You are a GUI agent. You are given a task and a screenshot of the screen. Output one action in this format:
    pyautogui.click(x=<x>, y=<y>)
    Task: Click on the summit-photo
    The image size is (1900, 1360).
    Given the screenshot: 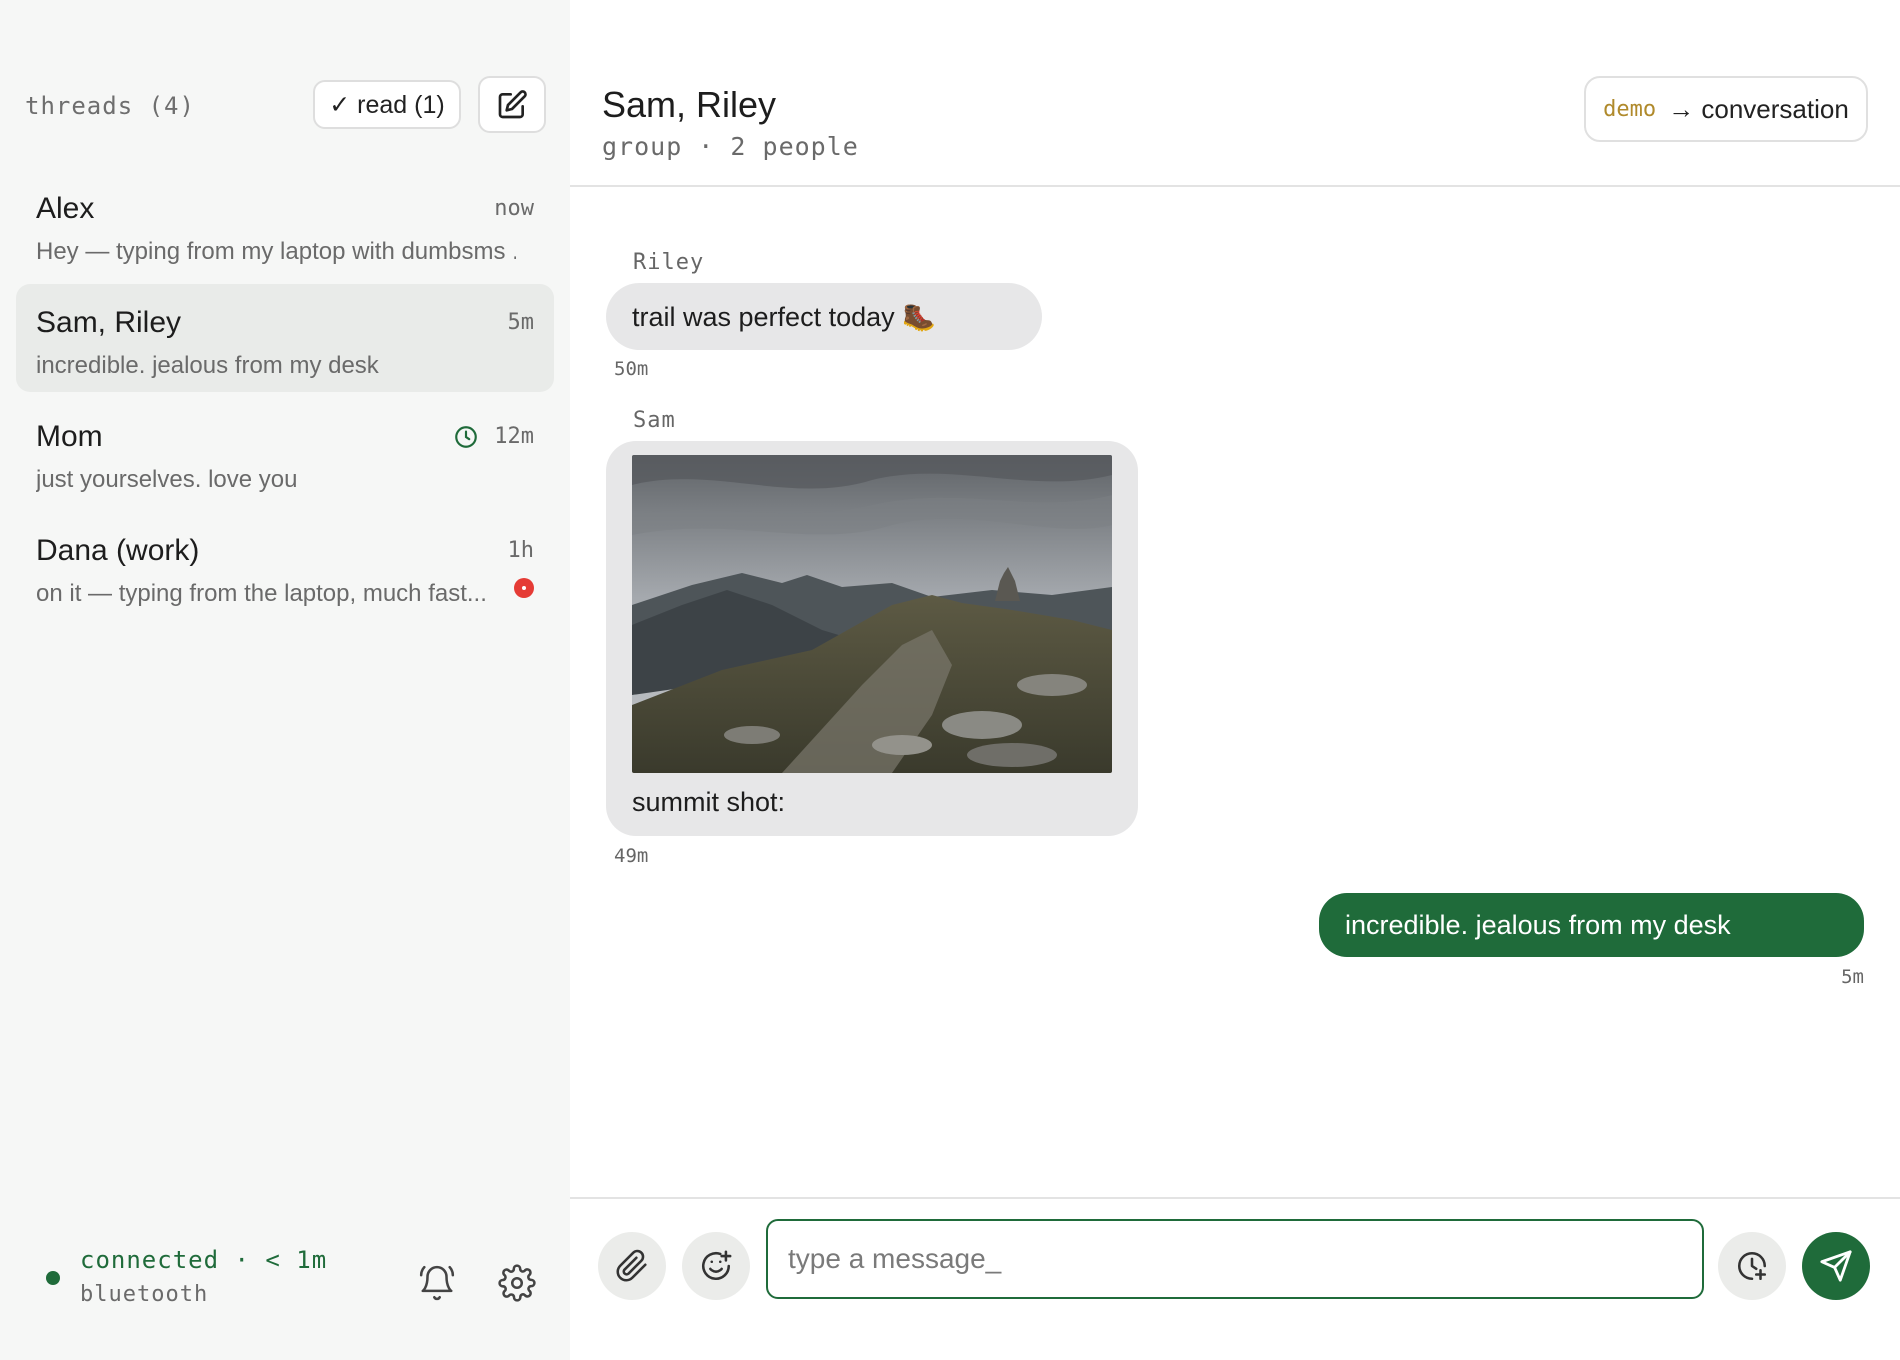 What is the action you would take?
    pyautogui.click(x=872, y=614)
    